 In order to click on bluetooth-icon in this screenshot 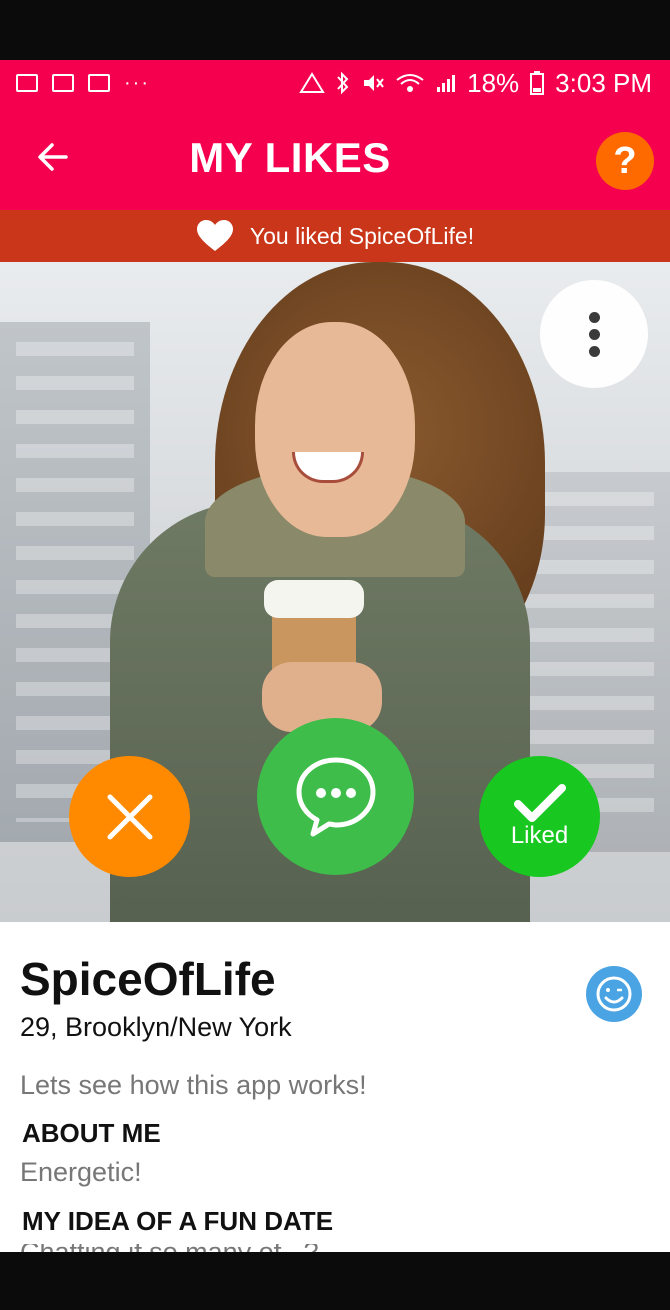, I will do `click(343, 83)`.